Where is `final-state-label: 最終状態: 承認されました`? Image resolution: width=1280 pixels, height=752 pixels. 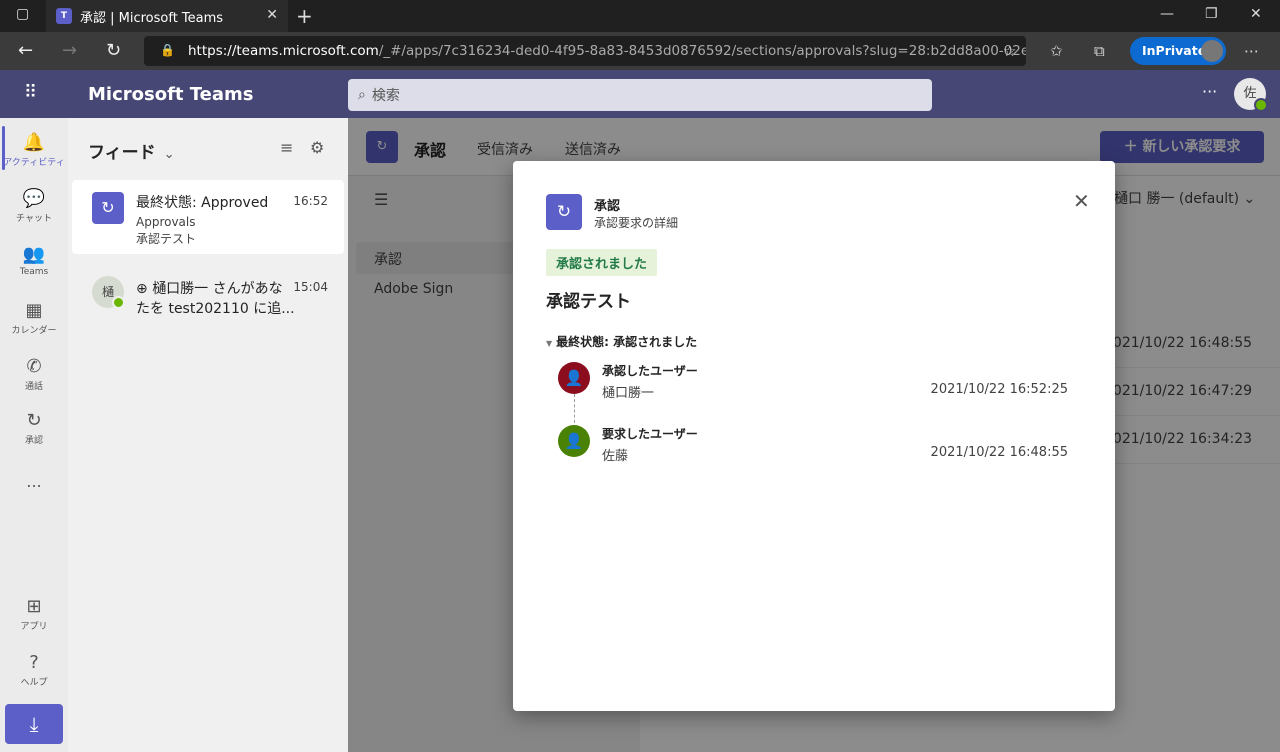 final-state-label: 最終状態: 承認されました is located at coordinates (627, 342).